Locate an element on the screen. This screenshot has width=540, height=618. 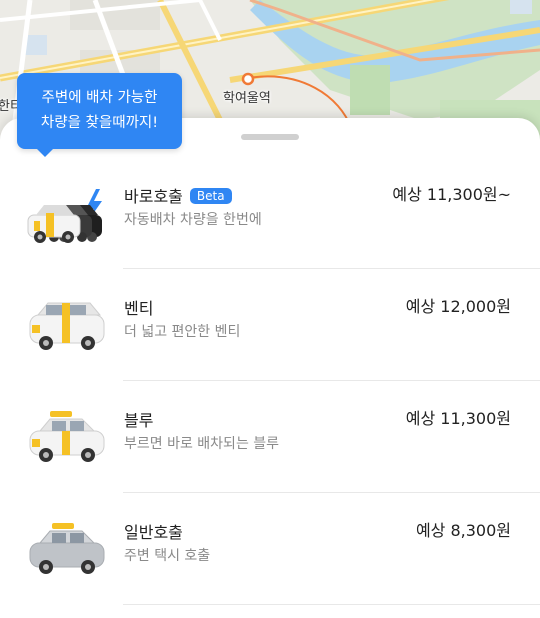
tooltip-line-2: 차량을 찾을때까지! is located at coordinates (99, 123).